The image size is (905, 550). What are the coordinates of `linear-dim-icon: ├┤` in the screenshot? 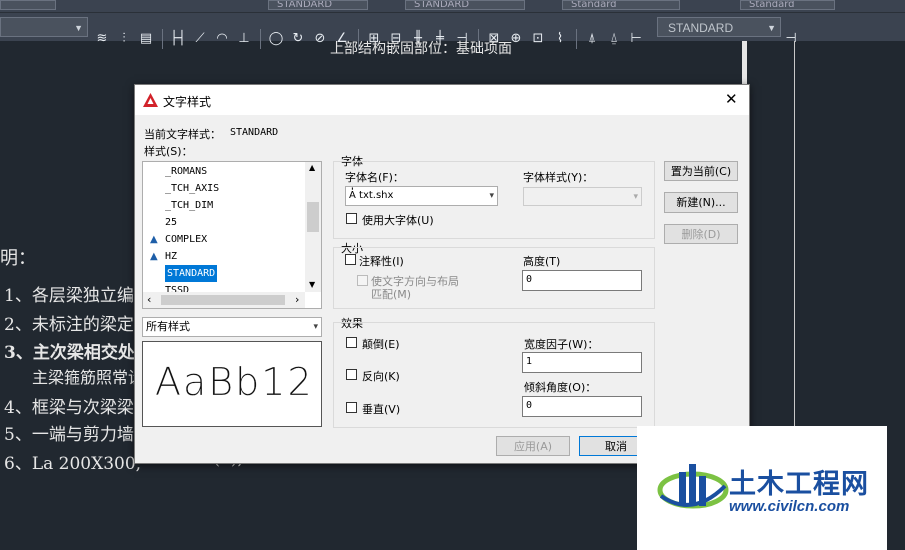 It's located at (178, 39).